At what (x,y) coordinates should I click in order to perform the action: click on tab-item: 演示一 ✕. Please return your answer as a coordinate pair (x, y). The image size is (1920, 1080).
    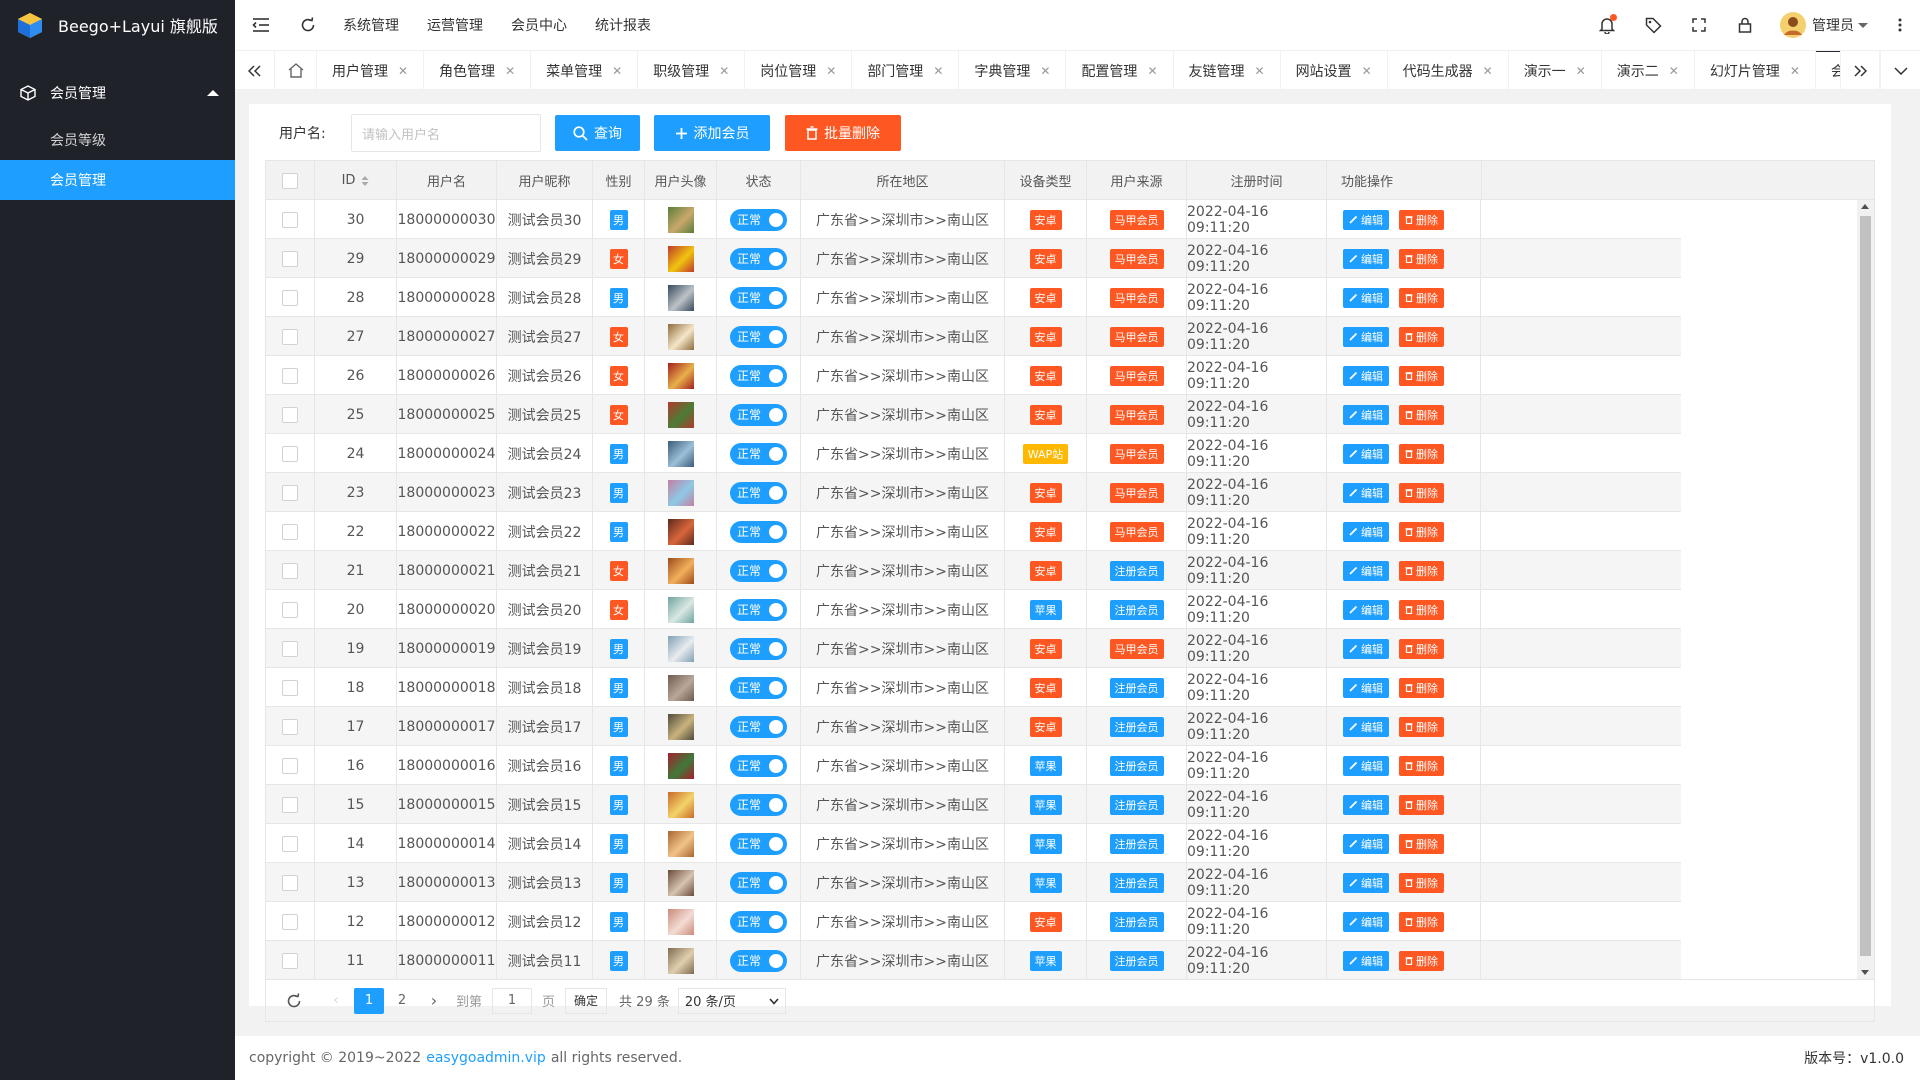
    Looking at the image, I should click on (1555, 70).